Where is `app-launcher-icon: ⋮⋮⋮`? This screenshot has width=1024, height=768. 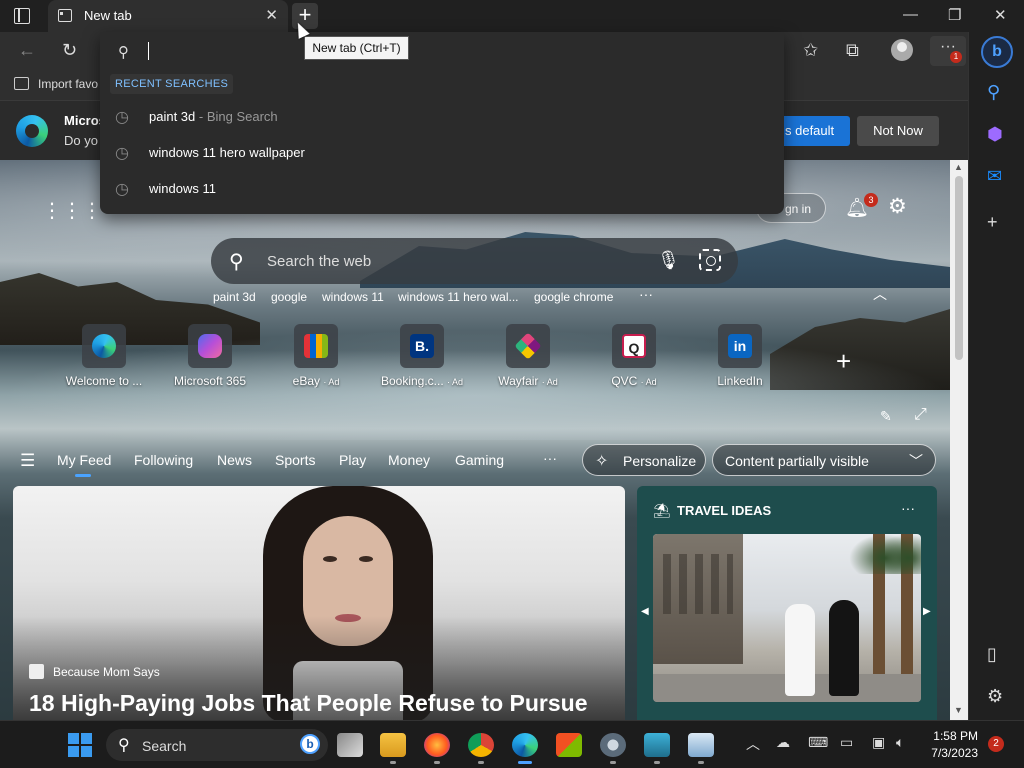
app-launcher-icon: ⋮⋮⋮ is located at coordinates (72, 210).